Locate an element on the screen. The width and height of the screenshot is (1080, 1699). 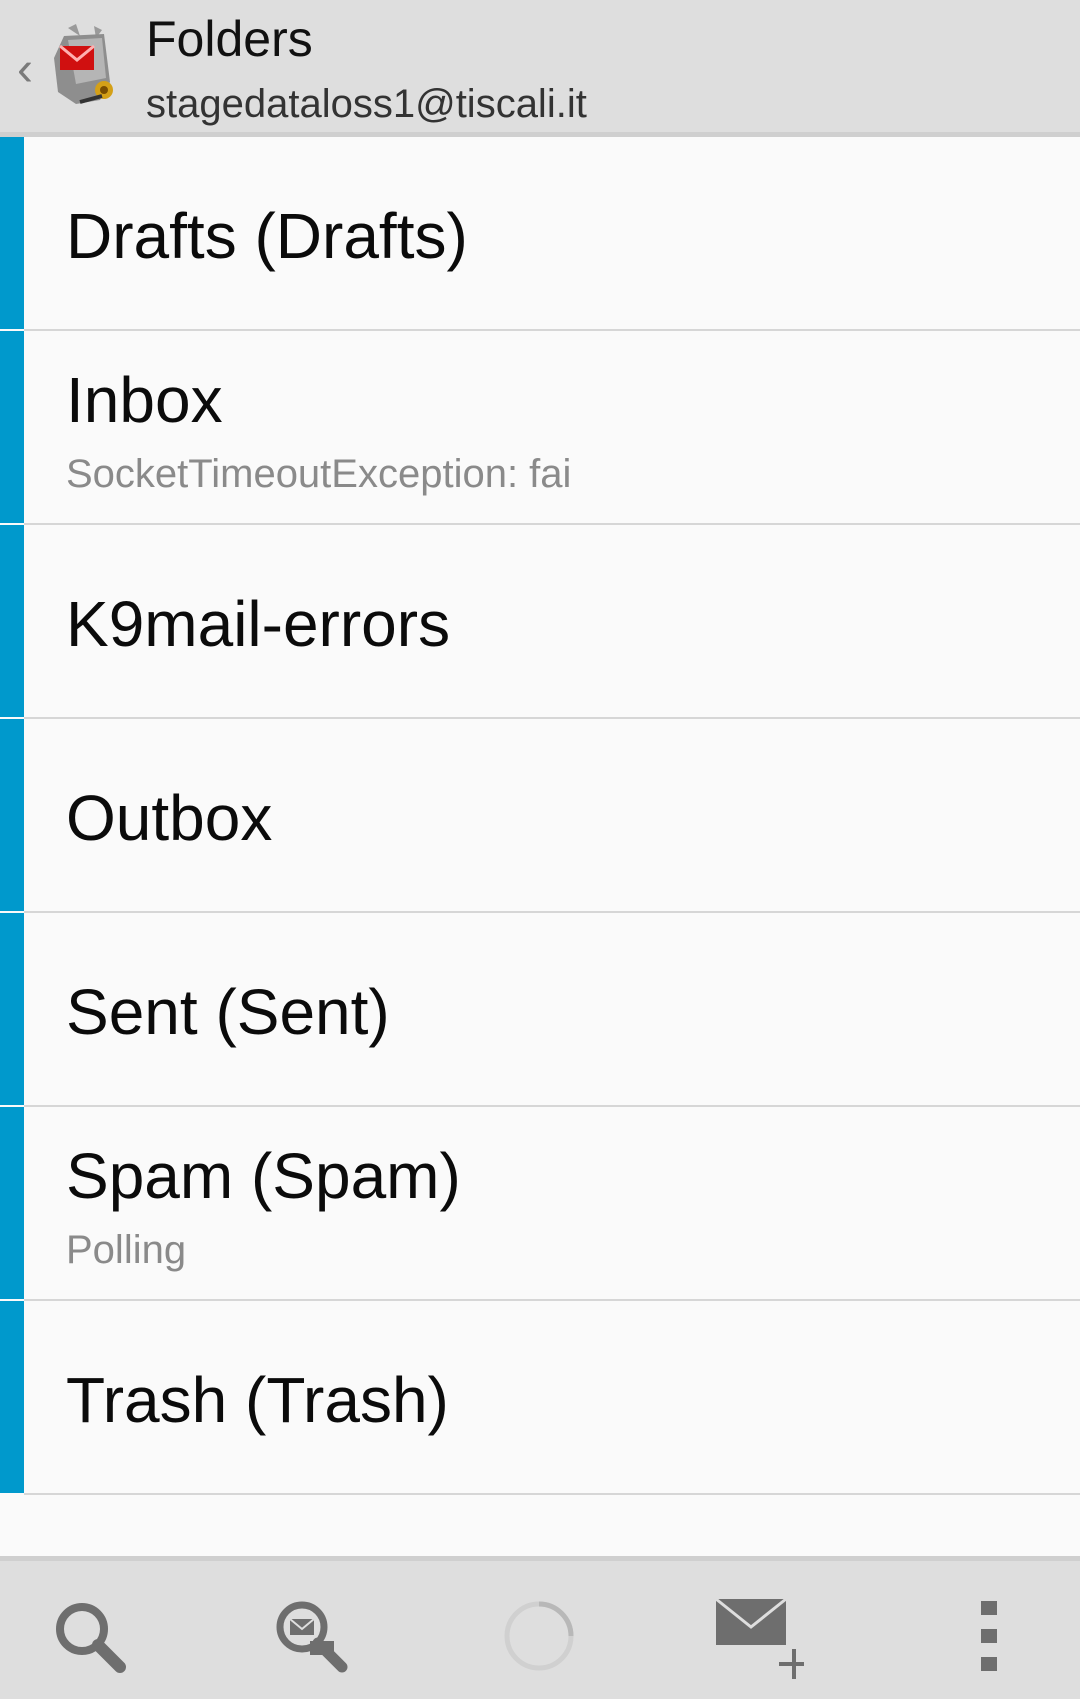
folder-name: Trash (Trash) is located at coordinates (257, 1400).